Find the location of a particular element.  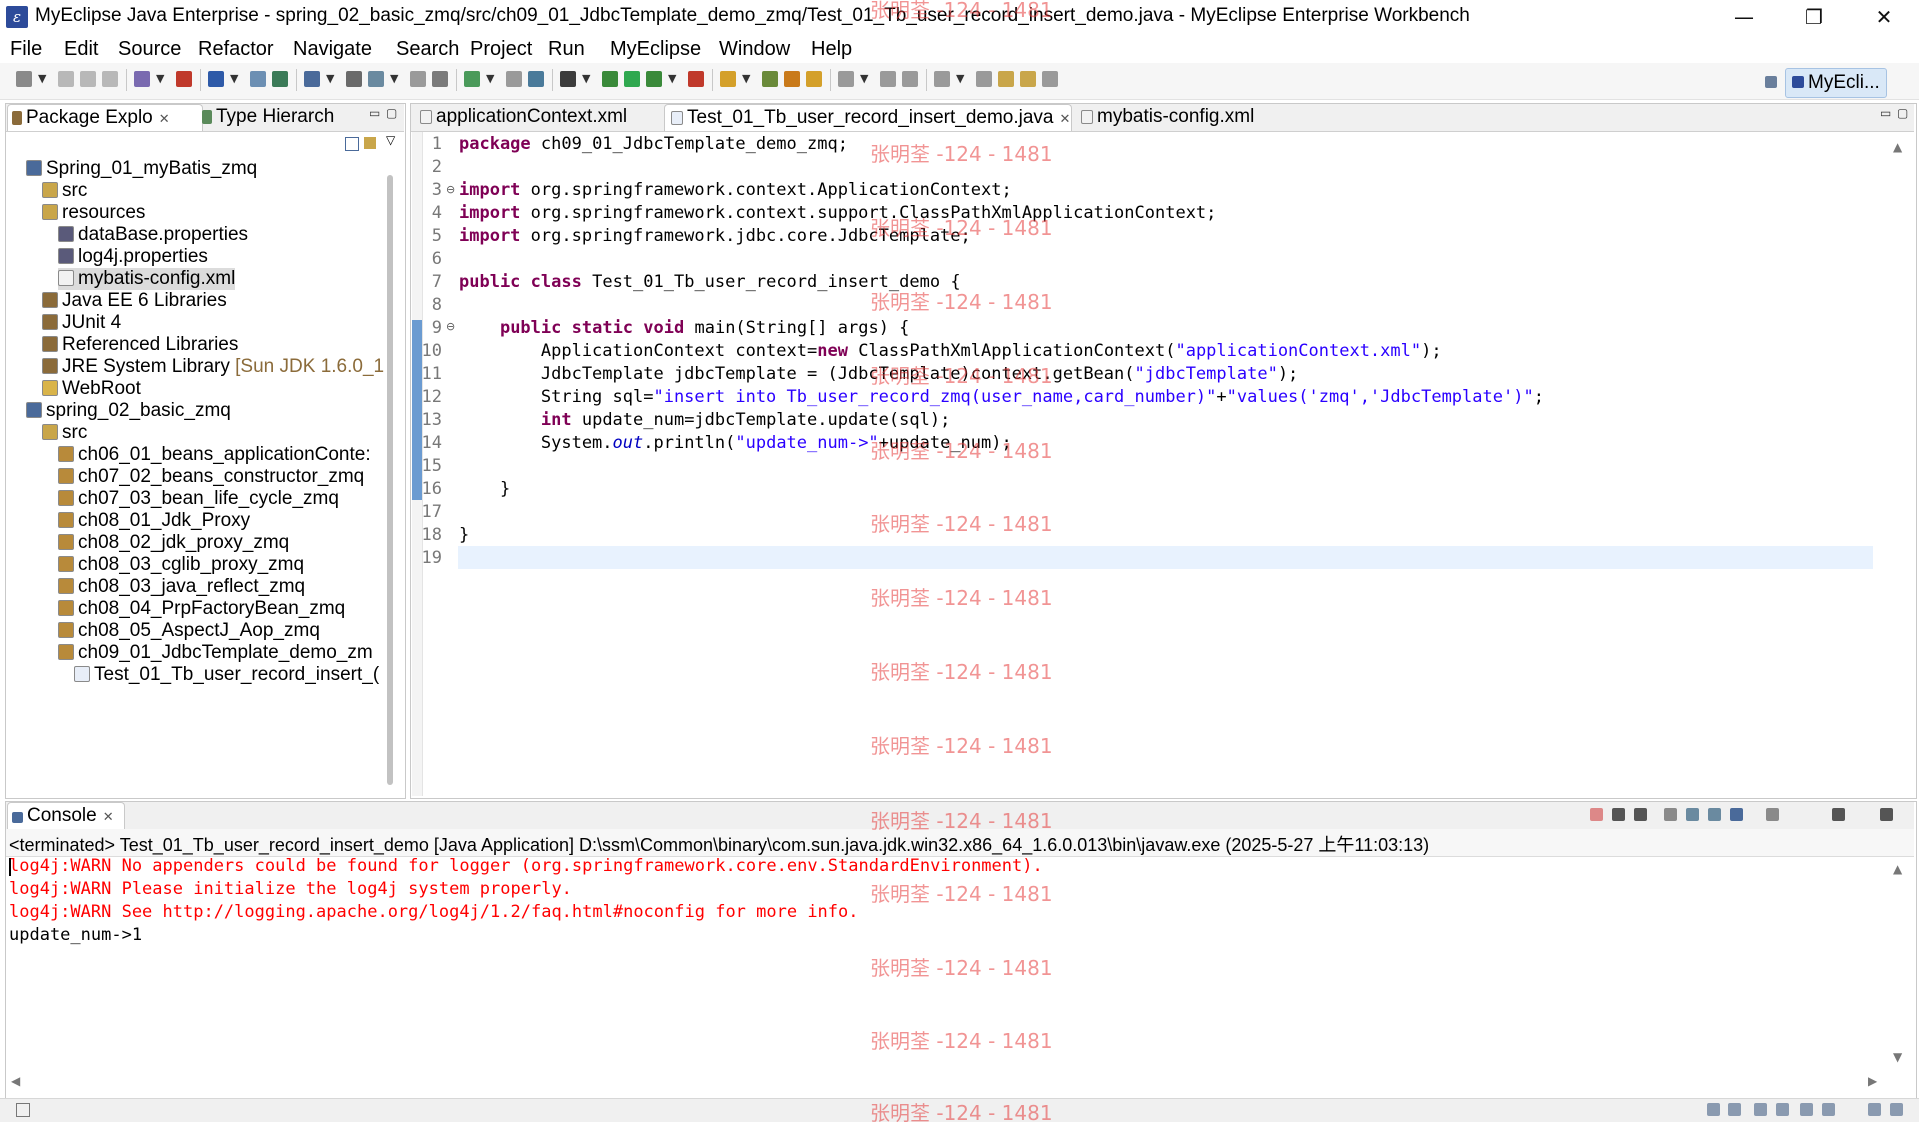

profile-icon is located at coordinates (354, 79).